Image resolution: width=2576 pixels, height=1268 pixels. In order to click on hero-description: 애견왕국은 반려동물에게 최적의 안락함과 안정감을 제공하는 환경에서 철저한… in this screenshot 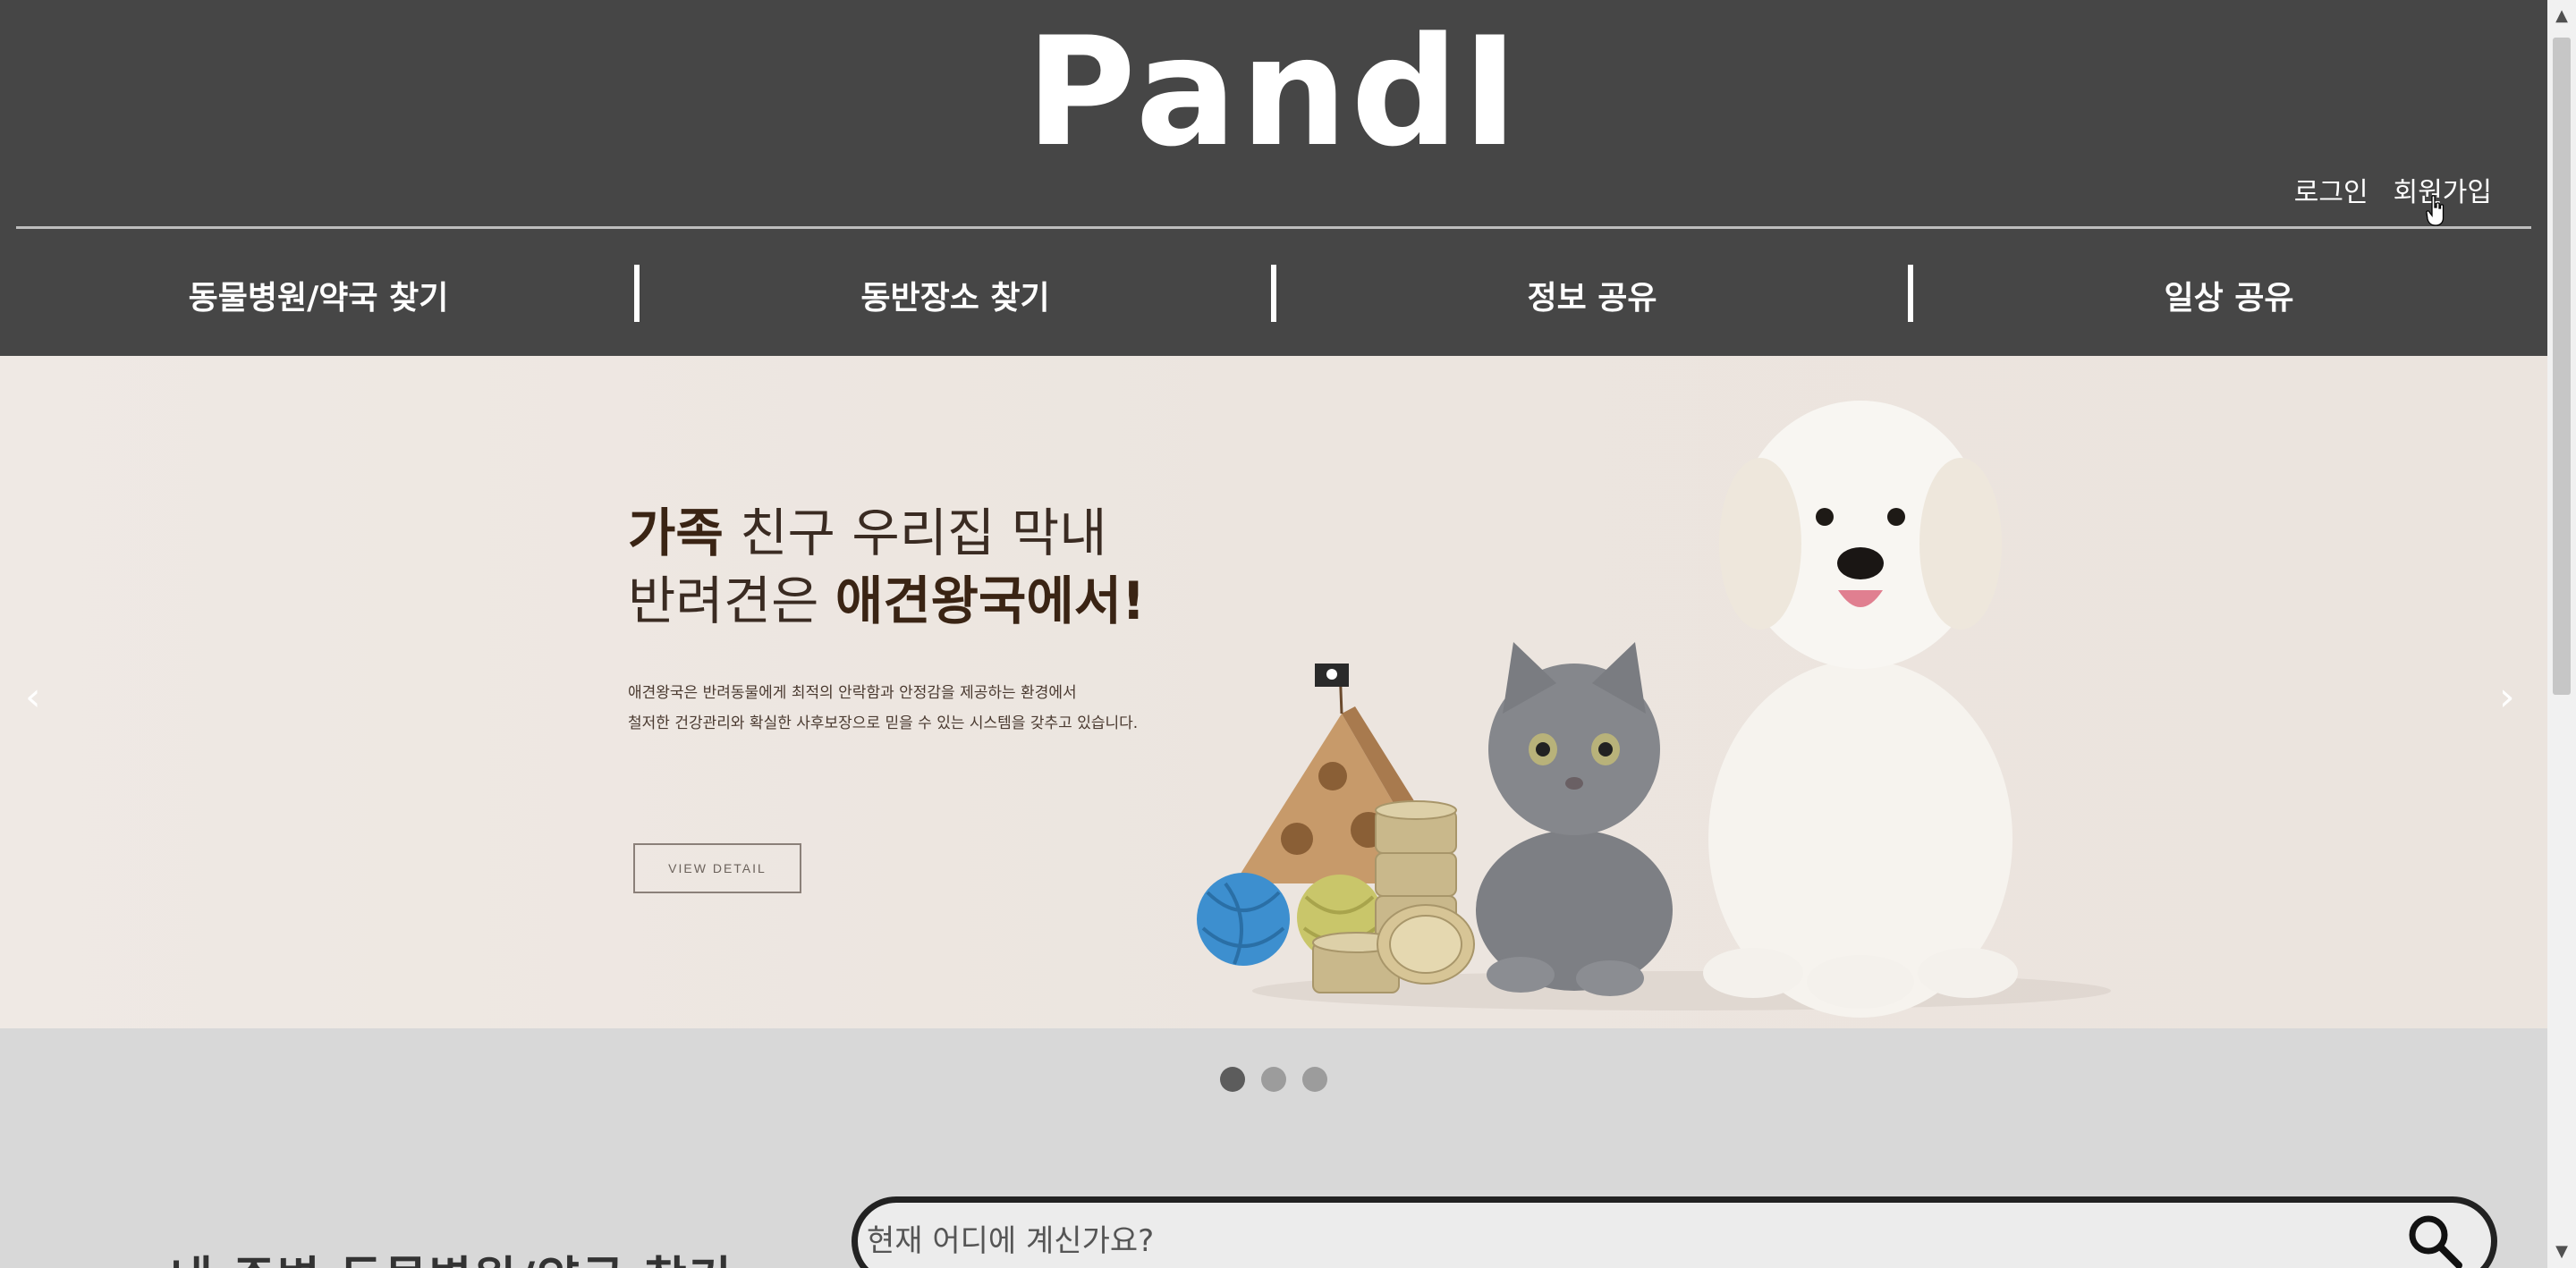, I will do `click(883, 708)`.